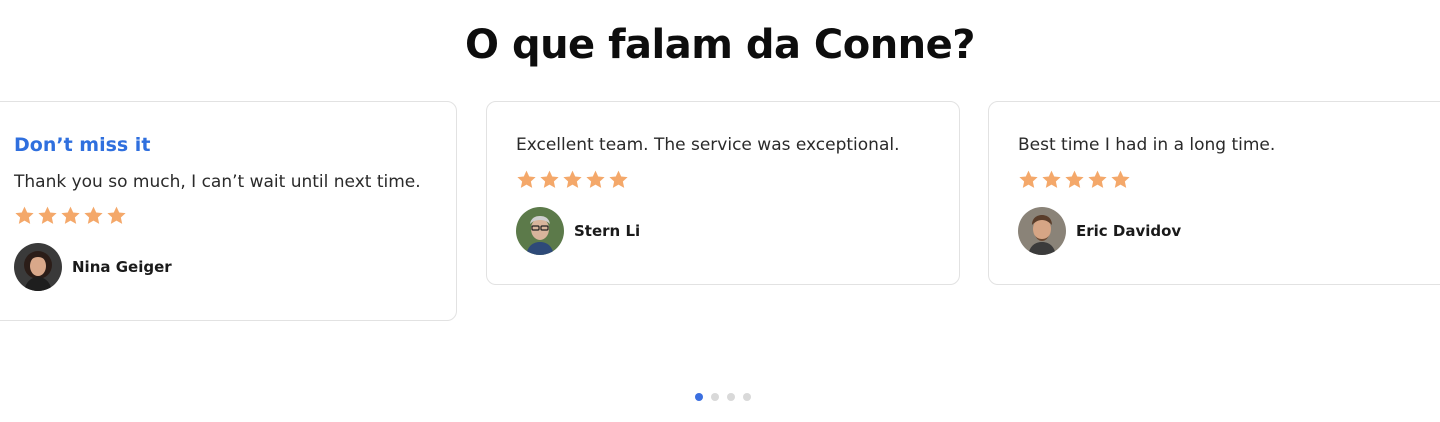  I want to click on testimonial-author: Stern Li, so click(578, 231).